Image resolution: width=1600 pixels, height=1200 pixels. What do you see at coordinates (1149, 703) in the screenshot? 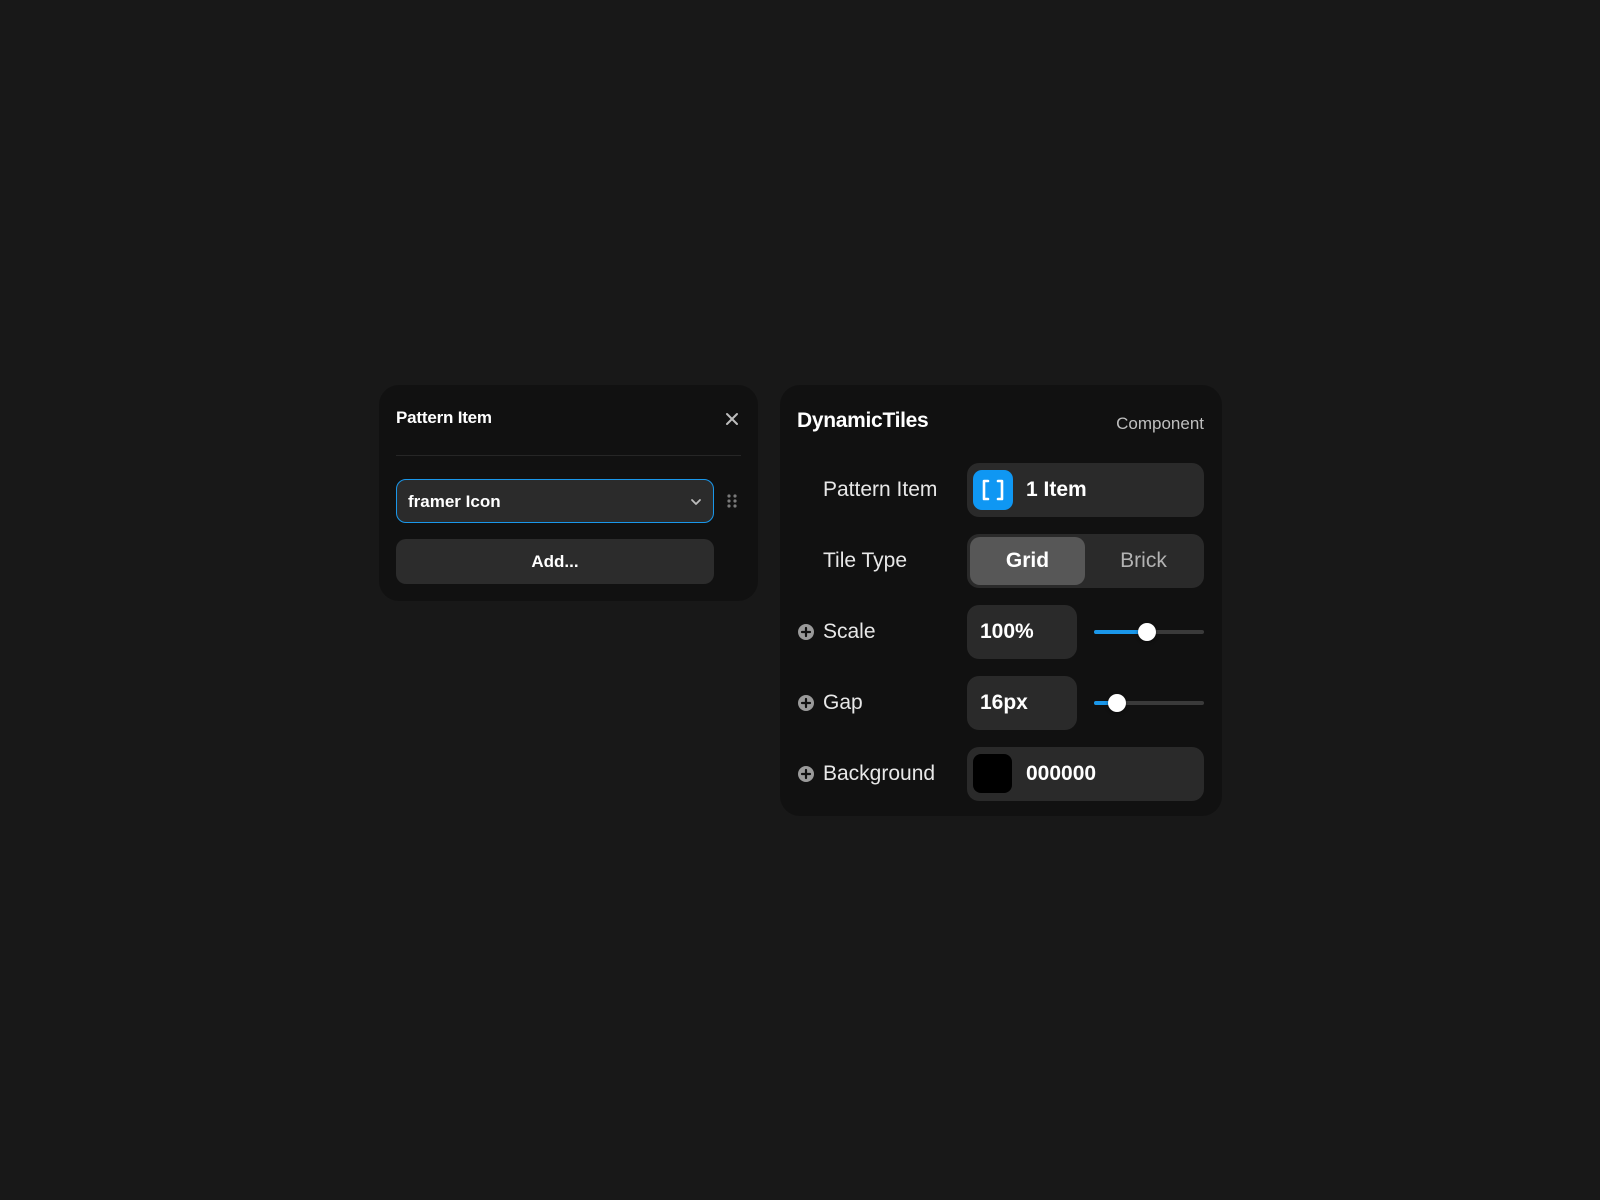
I see `gap-slider` at bounding box center [1149, 703].